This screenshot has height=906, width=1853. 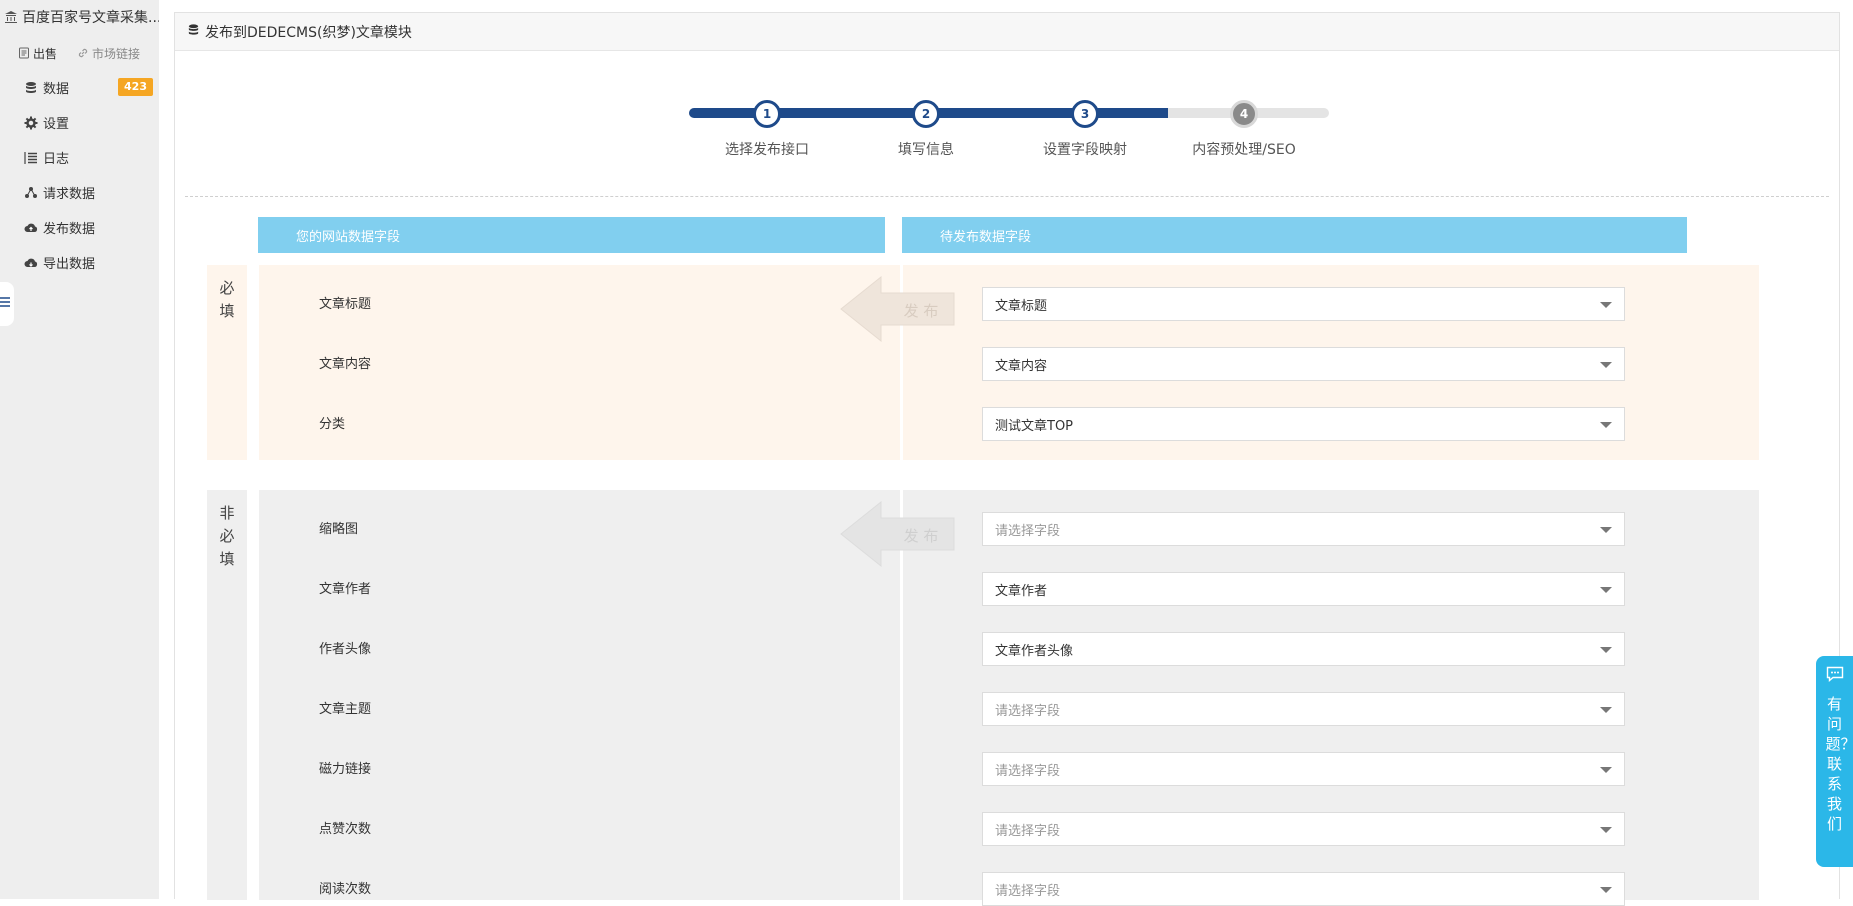 What do you see at coordinates (926, 150) in the screenshot?
I see `step-2-label: 填写信息` at bounding box center [926, 150].